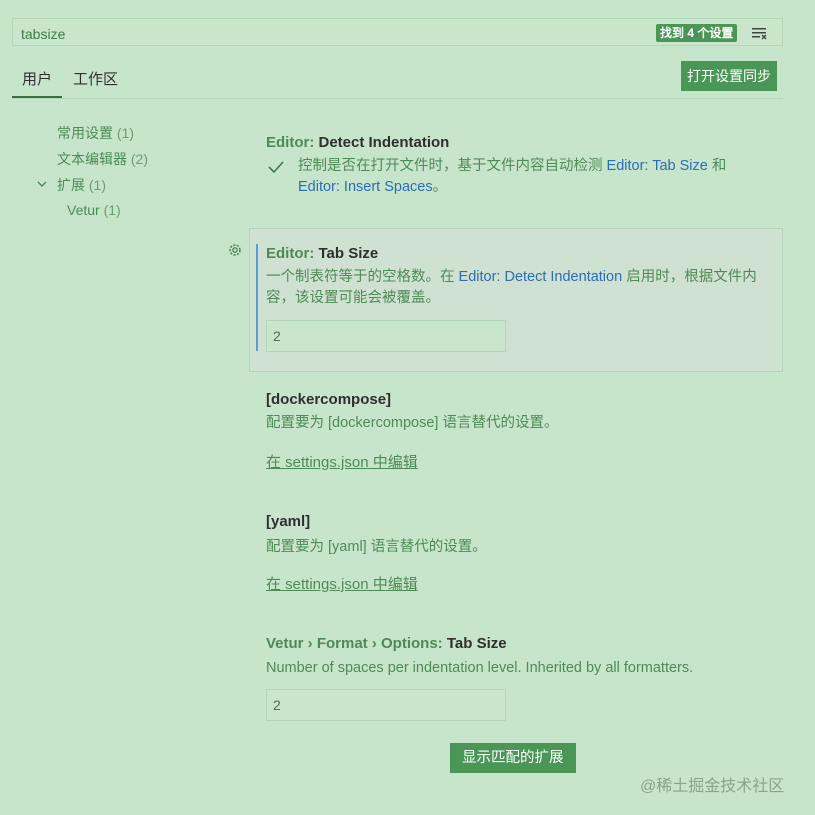  What do you see at coordinates (384, 142) in the screenshot?
I see `setting-name: Detect Indentation` at bounding box center [384, 142].